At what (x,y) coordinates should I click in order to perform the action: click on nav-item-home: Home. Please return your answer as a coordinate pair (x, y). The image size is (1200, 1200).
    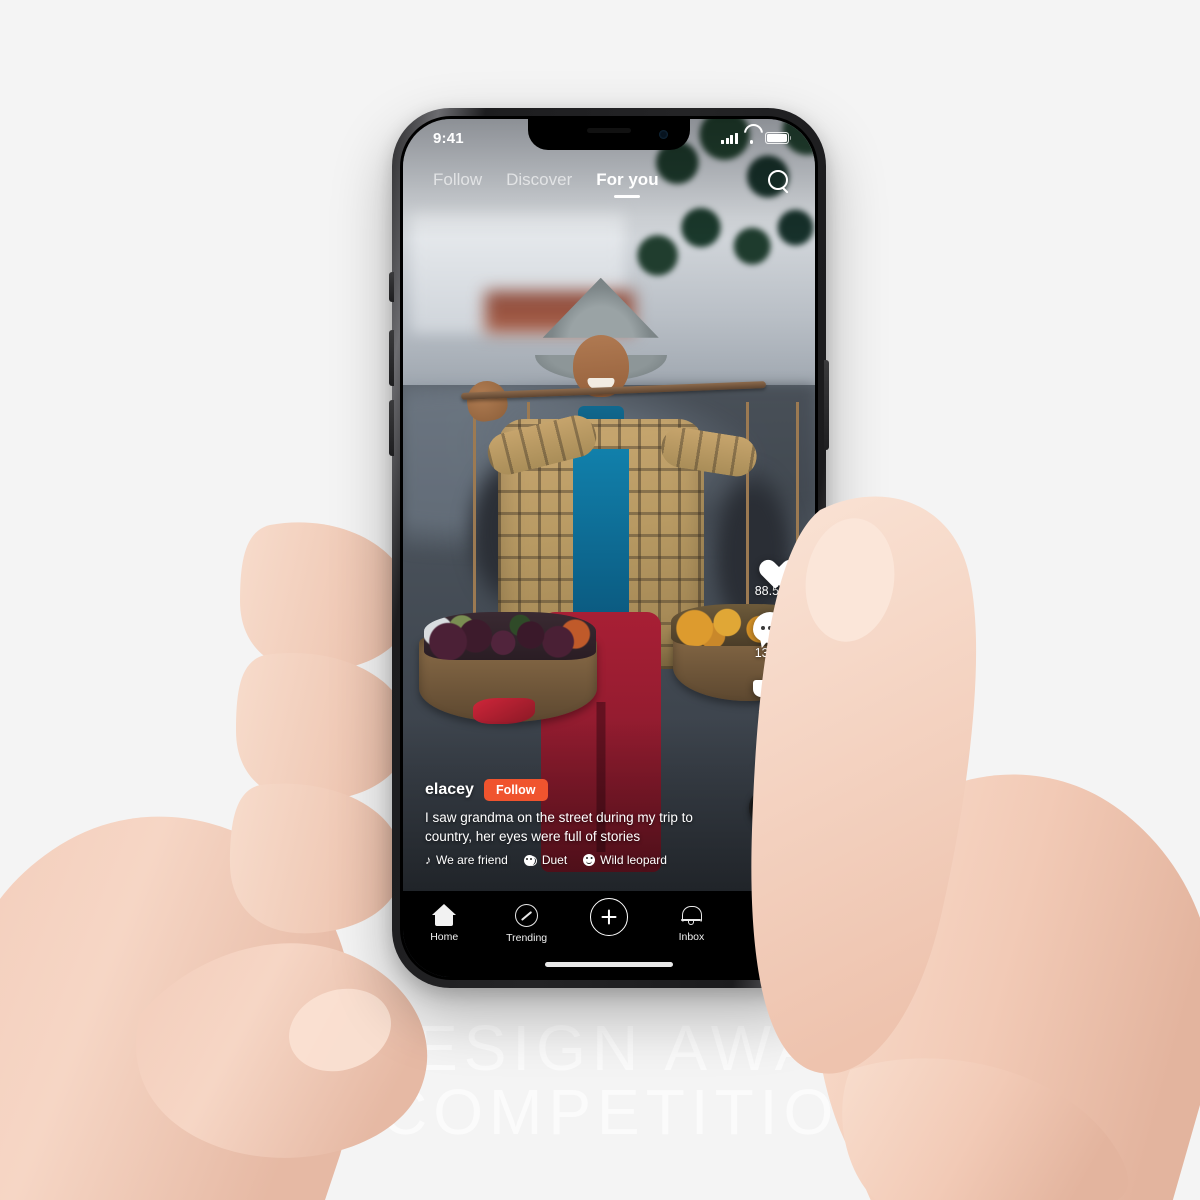
    Looking at the image, I should click on (444, 923).